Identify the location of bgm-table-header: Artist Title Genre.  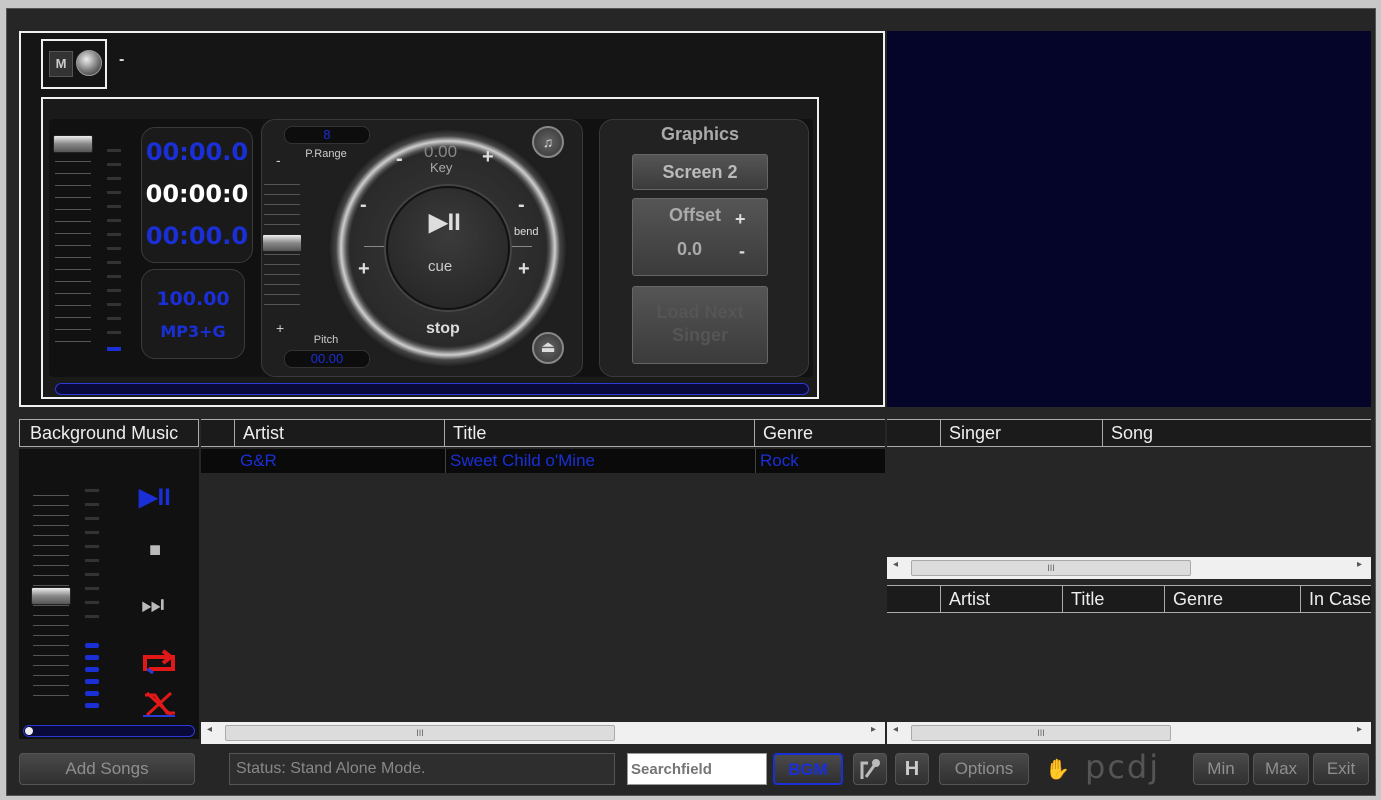
(543, 433).